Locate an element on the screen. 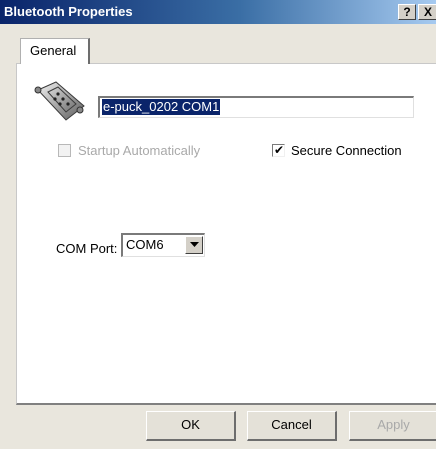 Image resolution: width=436 pixels, height=449 pixels. startup-automatically-checkbox is located at coordinates (64, 150).